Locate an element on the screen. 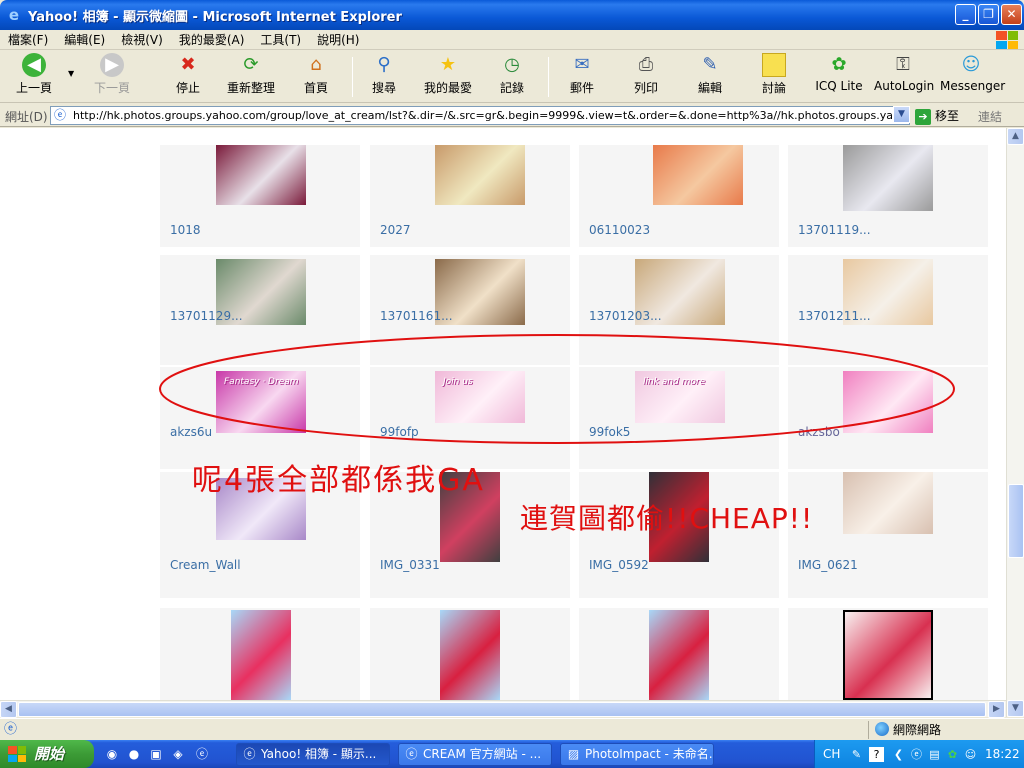  back-button: ◀ 上一頁 is located at coordinates (34, 74).